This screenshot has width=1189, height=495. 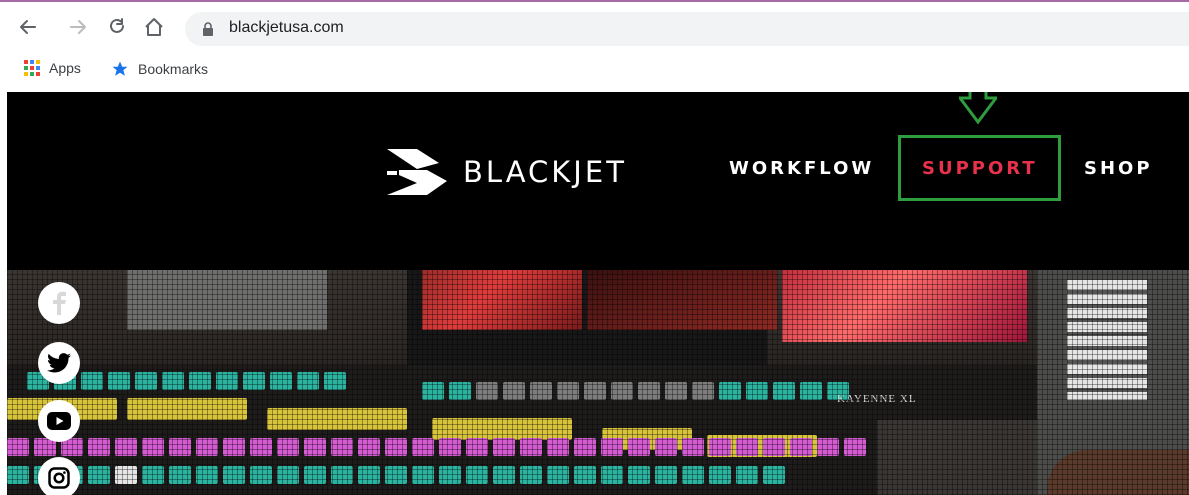 I want to click on bookmark-apps: Apps, so click(x=52, y=68).